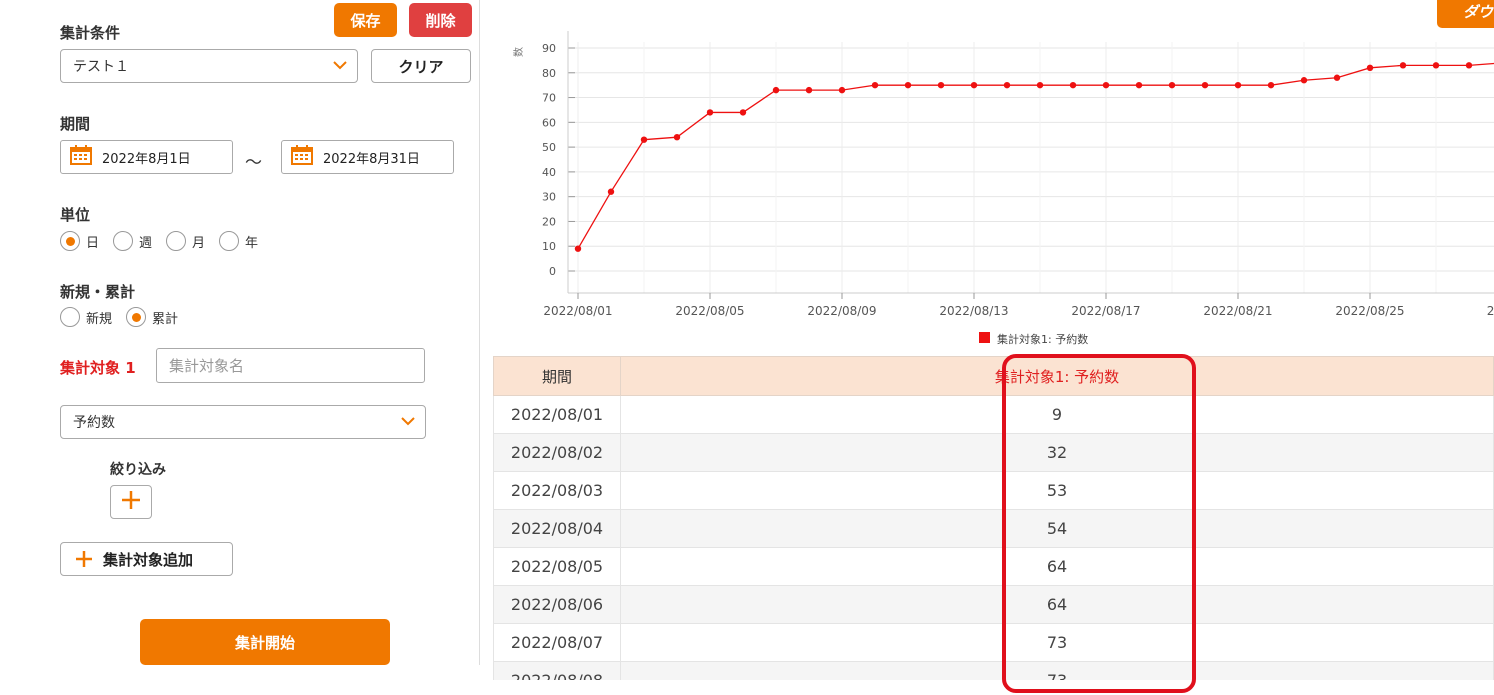  I want to click on y-tick-label: 90, so click(549, 48).